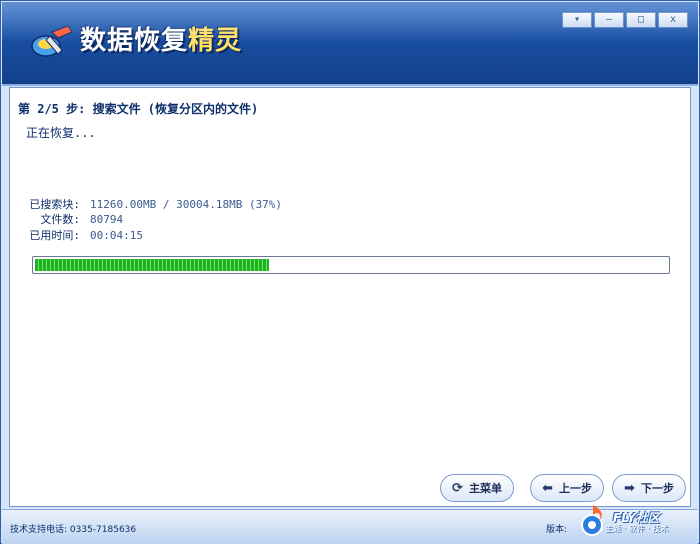 This screenshot has width=700, height=544. What do you see at coordinates (107, 219) in the screenshot?
I see `file-count-value: 80794` at bounding box center [107, 219].